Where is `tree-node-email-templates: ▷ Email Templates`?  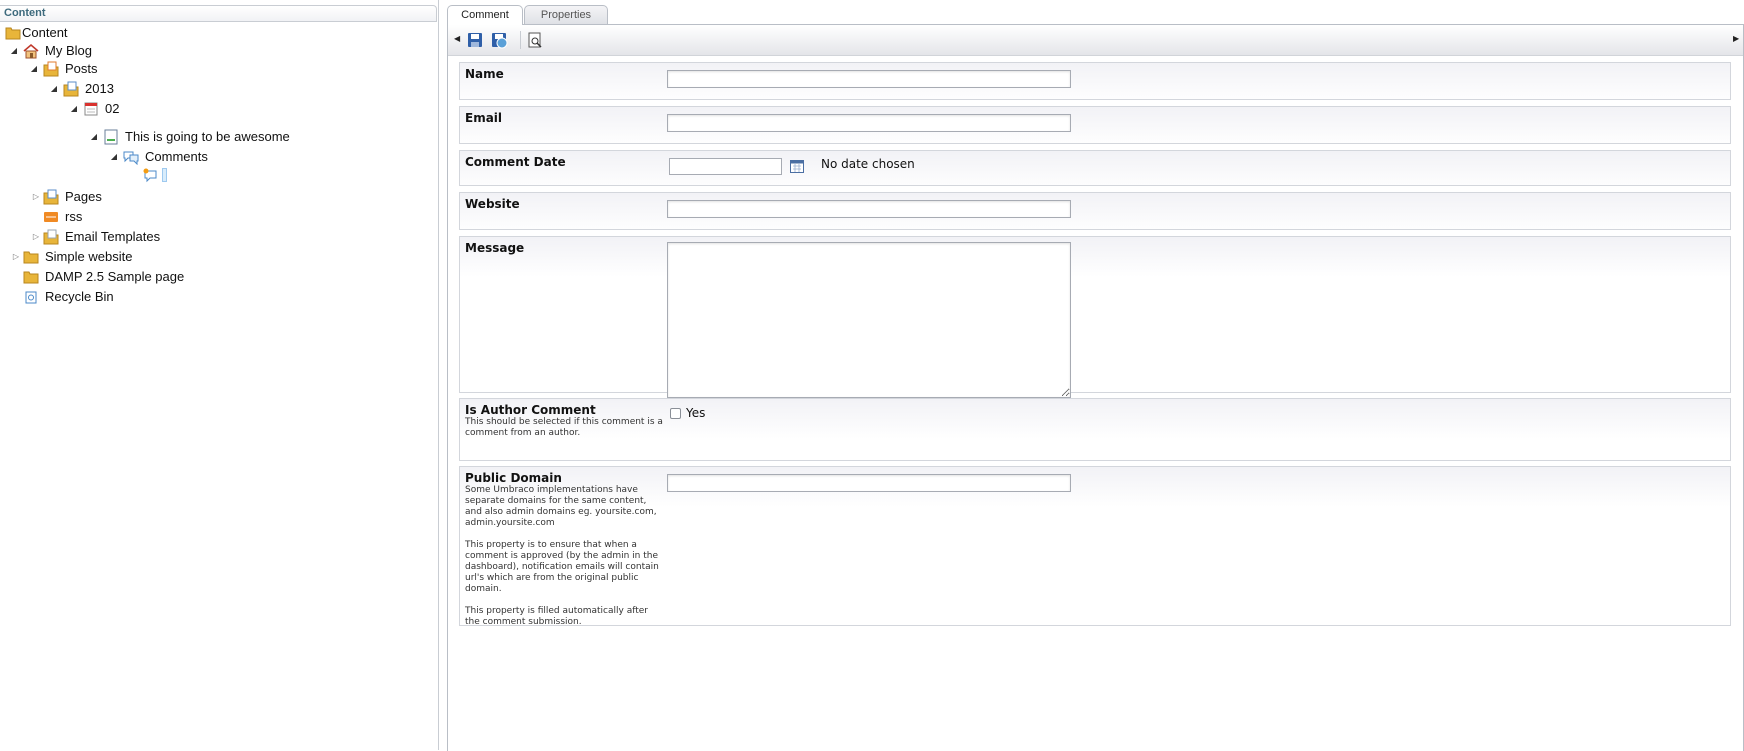 tree-node-email-templates: ▷ Email Templates is located at coordinates (100, 237).